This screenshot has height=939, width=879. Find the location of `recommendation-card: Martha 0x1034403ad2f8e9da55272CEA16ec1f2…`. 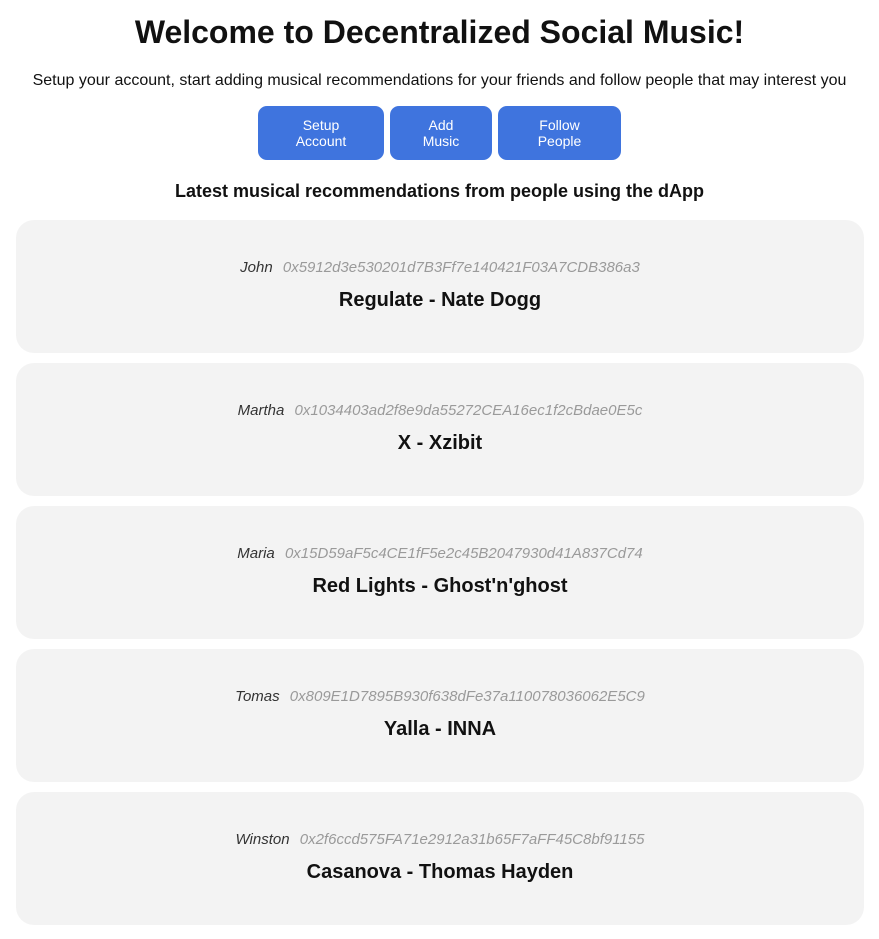

recommendation-card: Martha 0x1034403ad2f8e9da55272CEA16ec1f2… is located at coordinates (440, 429).